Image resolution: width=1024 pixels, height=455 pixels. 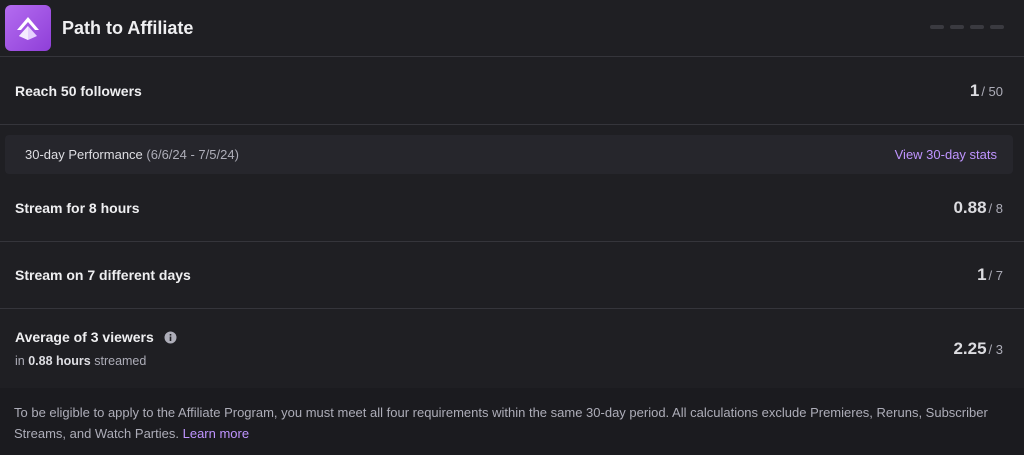 I want to click on path-to-affiliate-header: Path to Affiliate, so click(x=512, y=28).